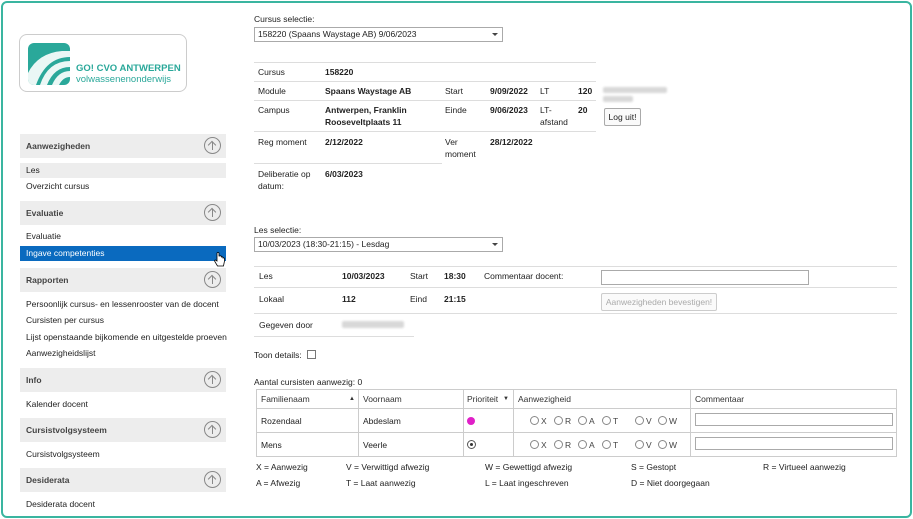 The width and height of the screenshot is (913, 519). Describe the element at coordinates (272, 299) in the screenshot. I see `lokaal-label: Lokaal` at that location.